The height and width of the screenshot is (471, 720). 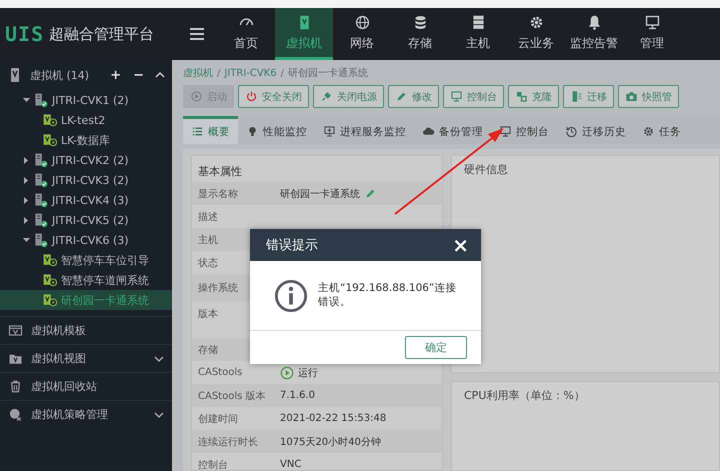 I want to click on cloud-icon, so click(x=428, y=131).